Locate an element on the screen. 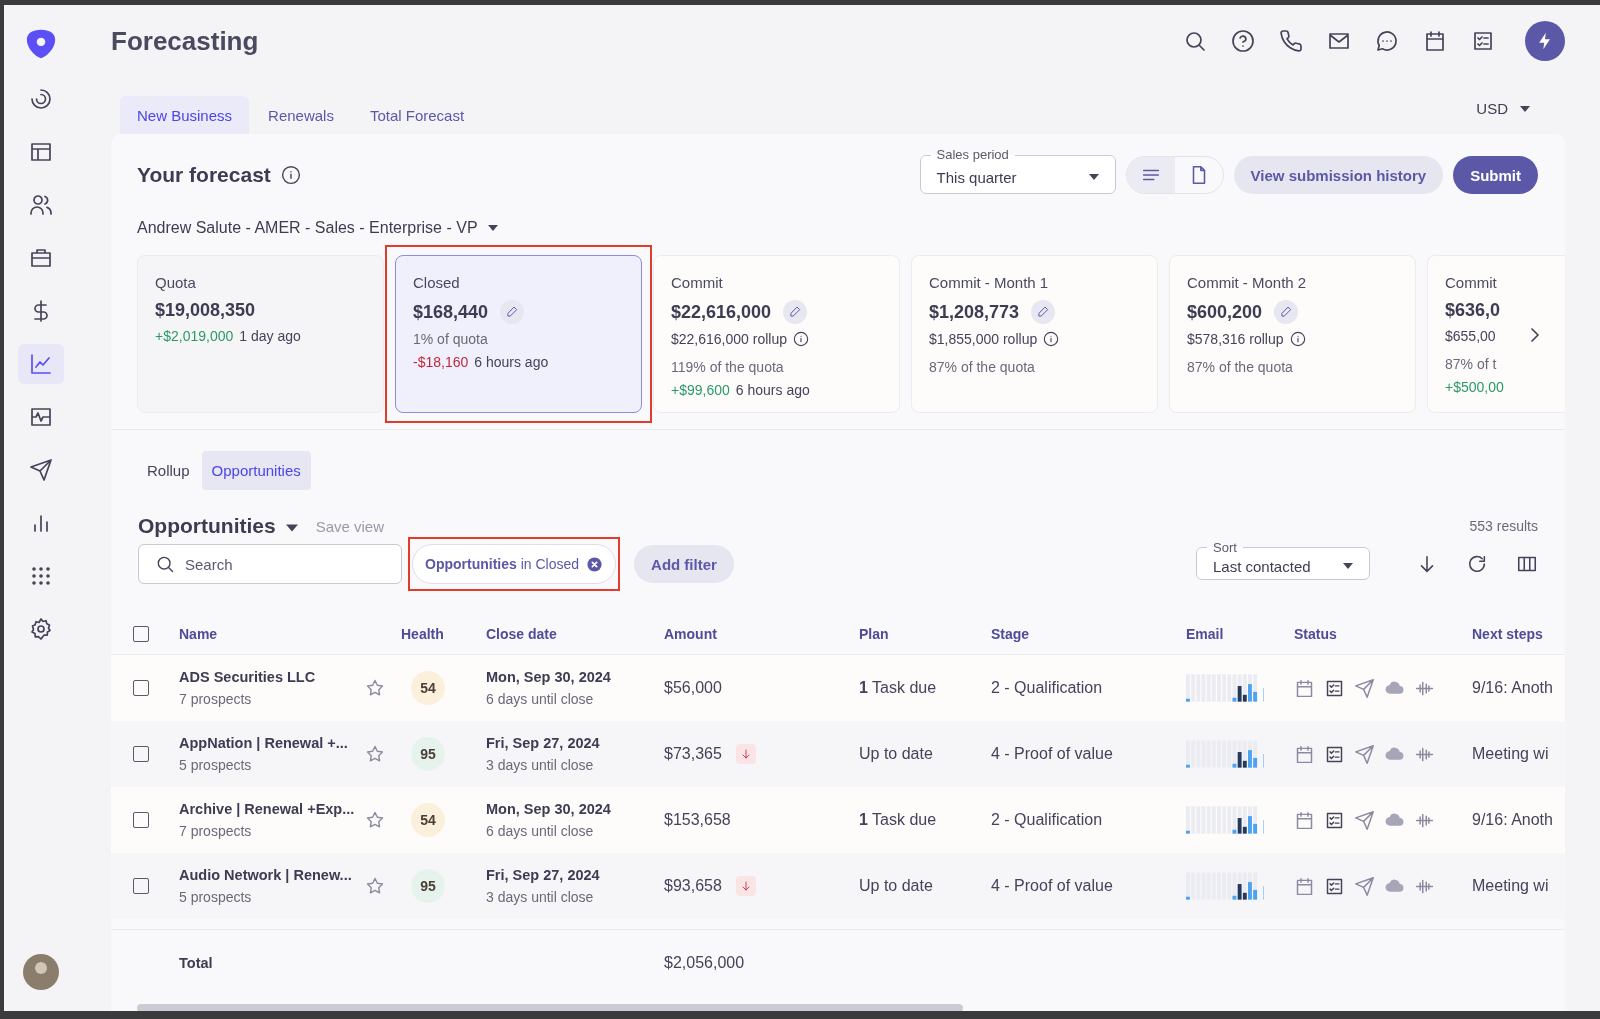 This screenshot has height=1019, width=1600. history-button: View submission history is located at coordinates (1338, 175).